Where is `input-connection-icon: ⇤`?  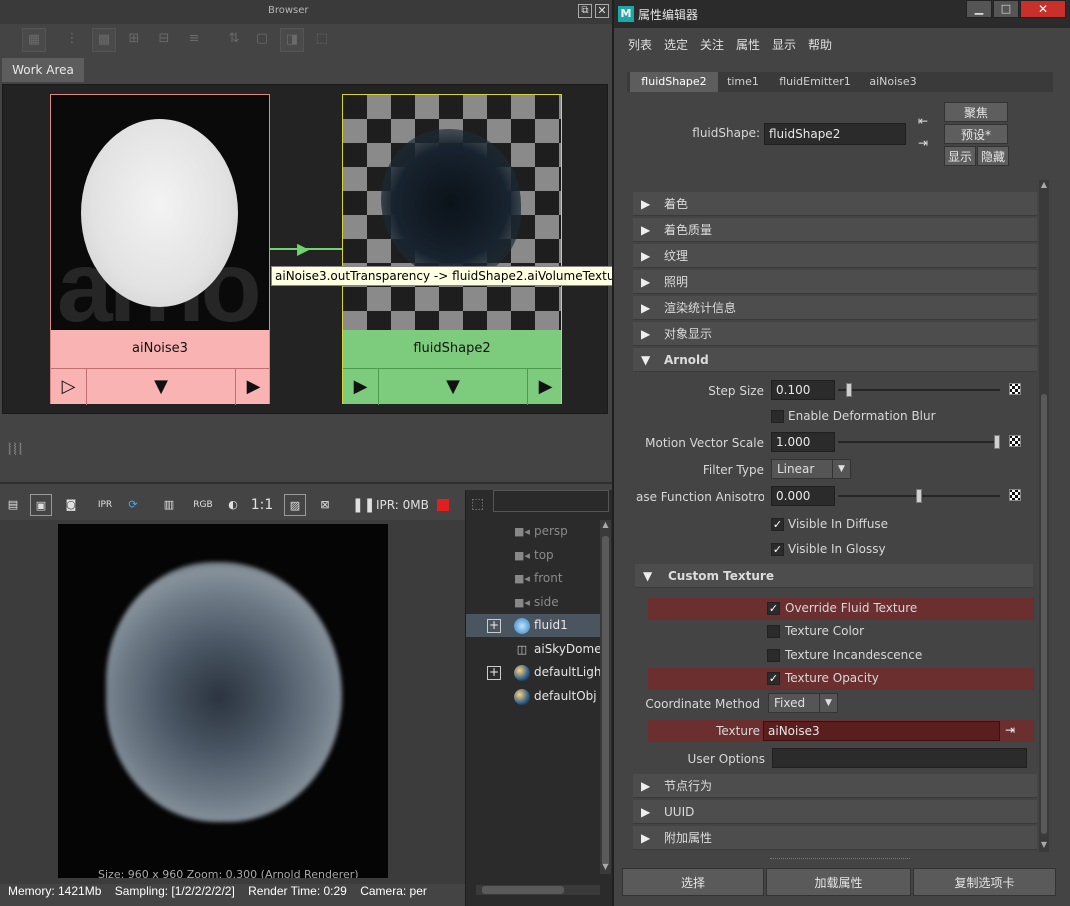
input-connection-icon: ⇤ is located at coordinates (923, 121).